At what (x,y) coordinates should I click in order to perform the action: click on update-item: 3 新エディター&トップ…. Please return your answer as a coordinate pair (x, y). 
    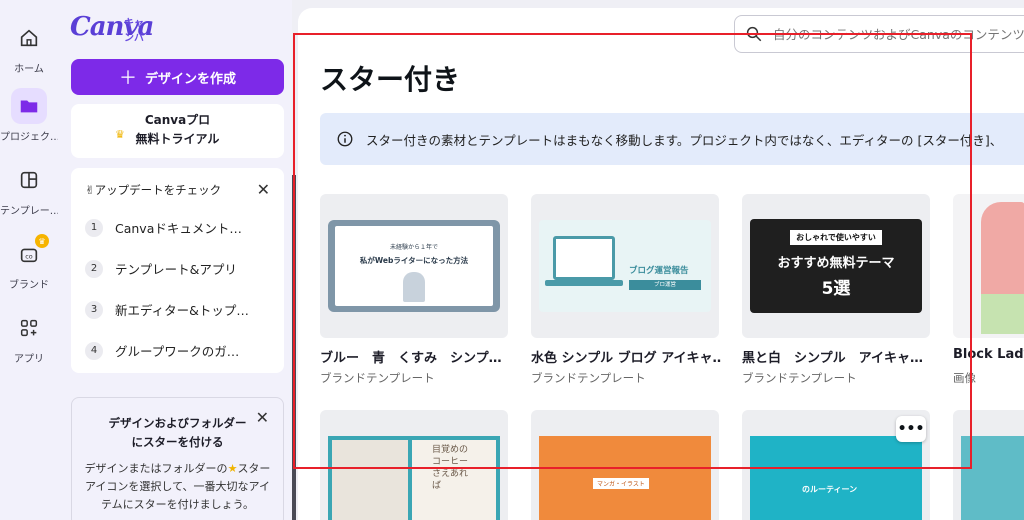
    Looking at the image, I should click on (167, 309).